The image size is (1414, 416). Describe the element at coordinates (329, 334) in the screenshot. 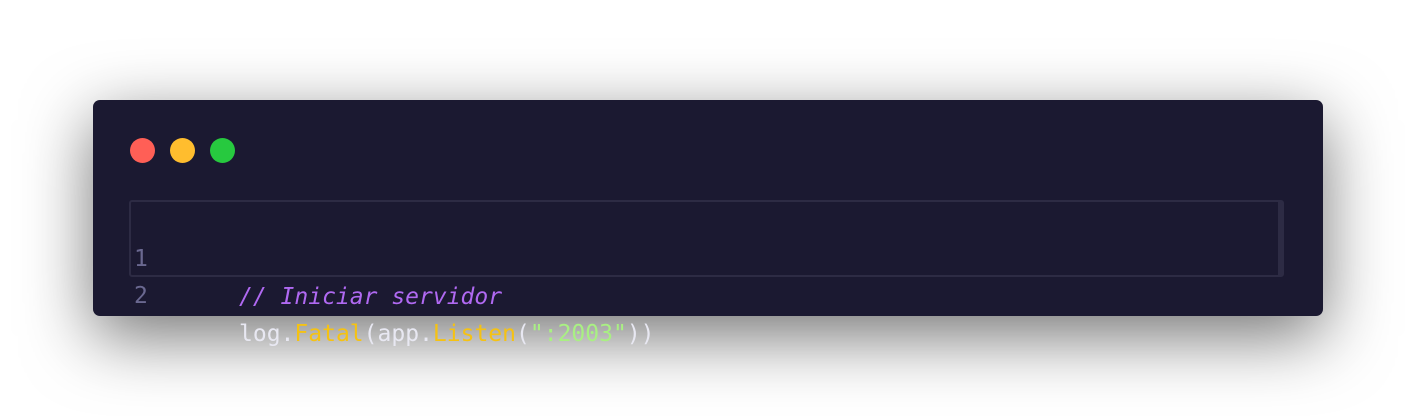

I see `function-token: Fatal` at that location.